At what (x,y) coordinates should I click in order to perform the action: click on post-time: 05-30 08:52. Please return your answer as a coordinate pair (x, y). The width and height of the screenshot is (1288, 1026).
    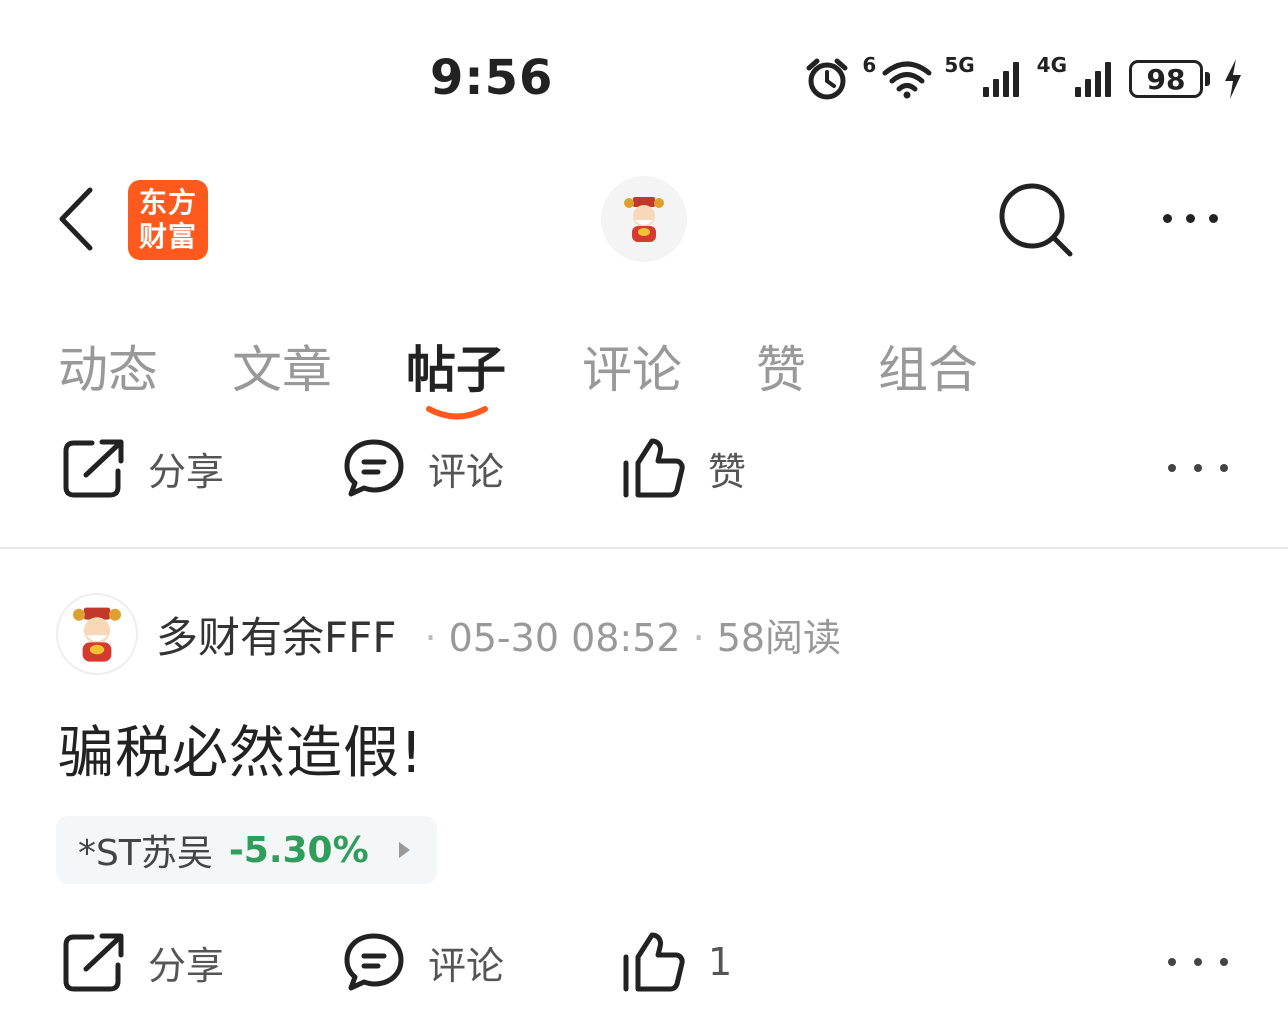
    Looking at the image, I should click on (564, 637).